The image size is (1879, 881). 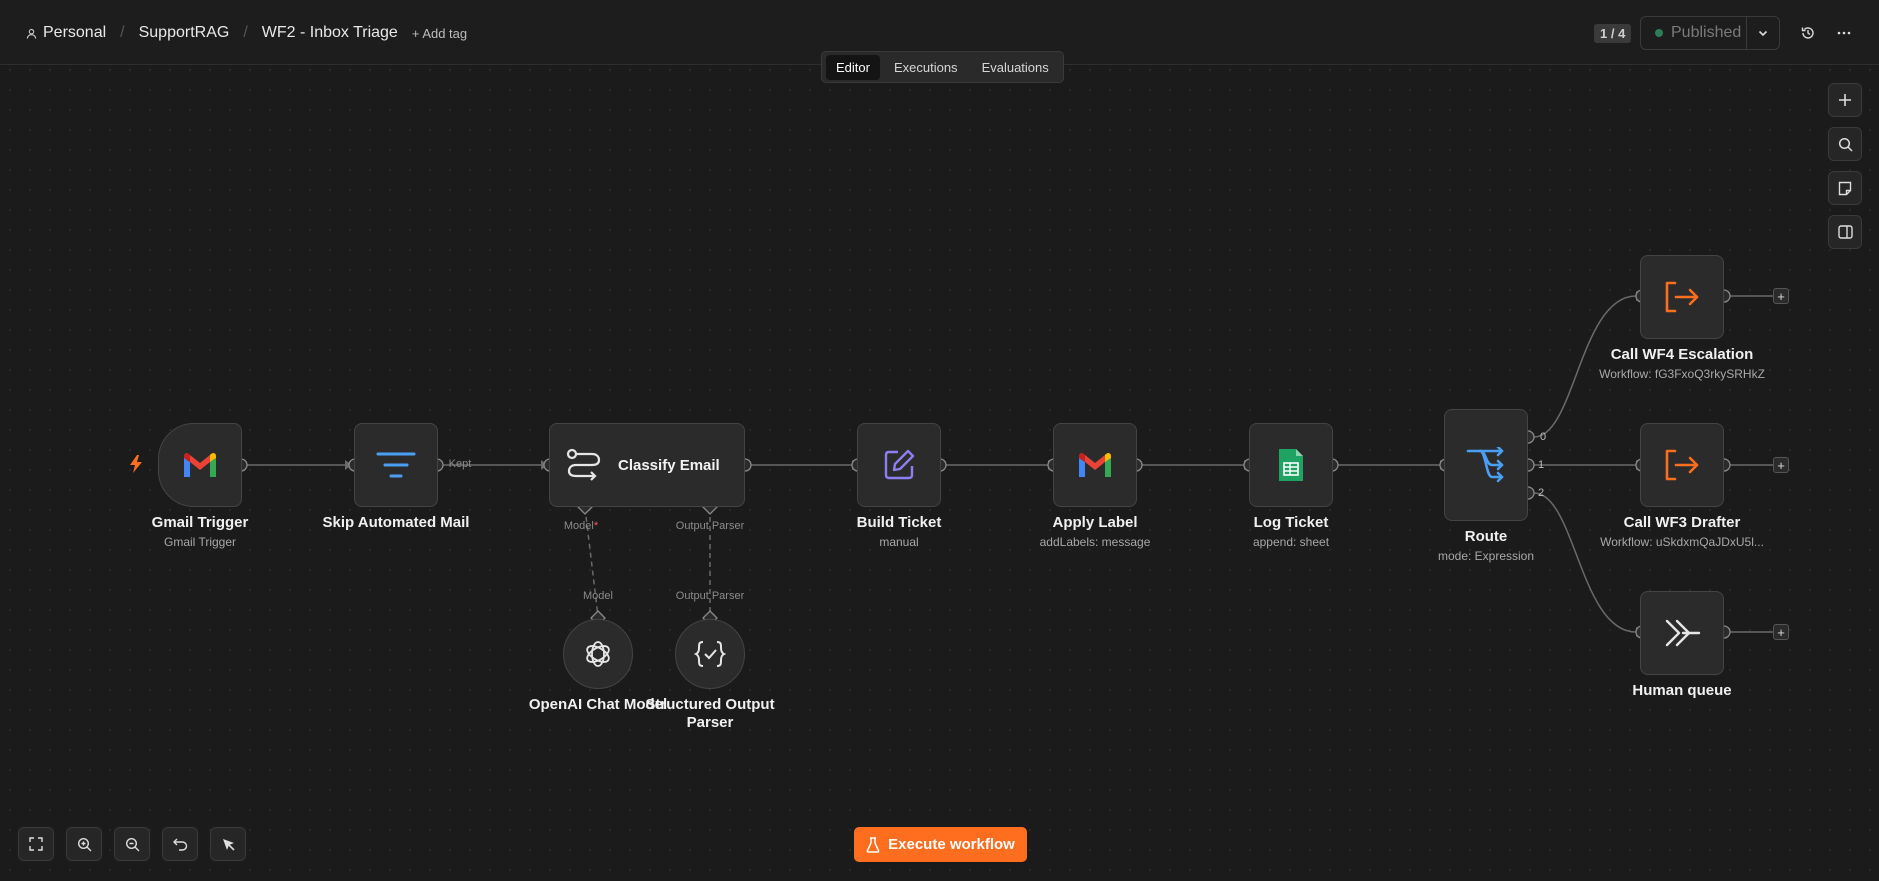 I want to click on sub-port-label-model: Model*, so click(x=581, y=526).